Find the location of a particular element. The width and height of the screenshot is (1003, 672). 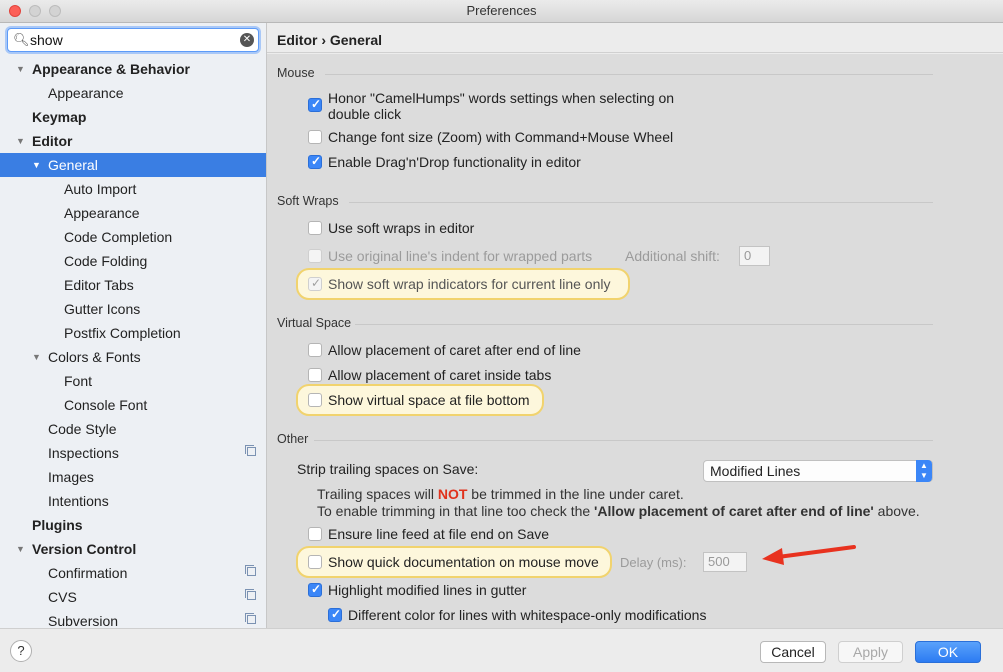

tree-item-label: Code Folding is located at coordinates (106, 261).